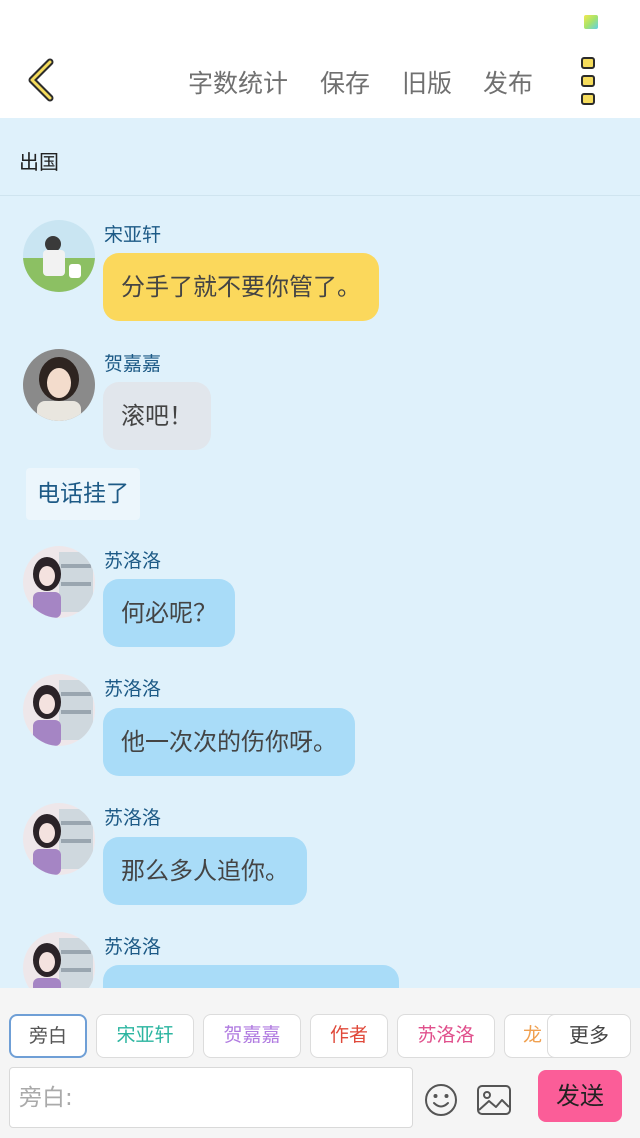 The height and width of the screenshot is (1138, 640). I want to click on message-bubble: 滚吧！, so click(157, 416).